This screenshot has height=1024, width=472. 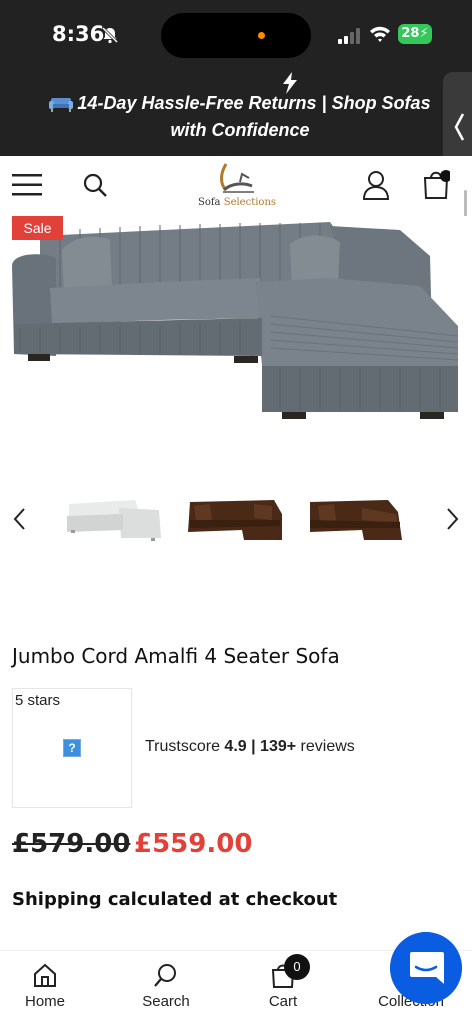 I want to click on battery-indicator: 28⚡, so click(x=415, y=34).